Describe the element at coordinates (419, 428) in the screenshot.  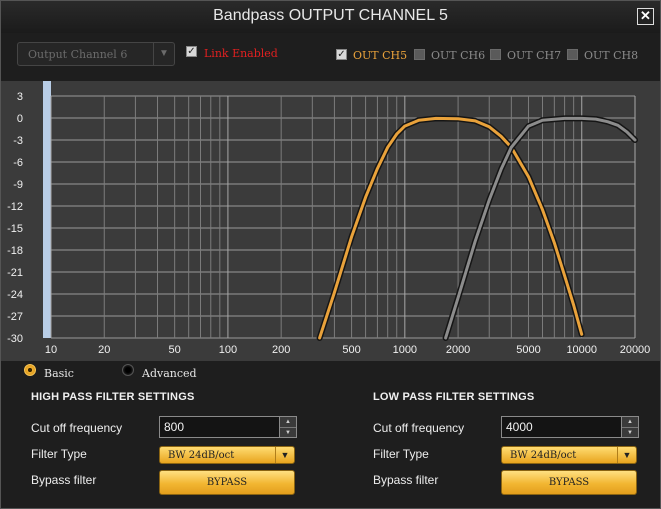
I see `lp-cutoff-label: Cut off frequency` at that location.